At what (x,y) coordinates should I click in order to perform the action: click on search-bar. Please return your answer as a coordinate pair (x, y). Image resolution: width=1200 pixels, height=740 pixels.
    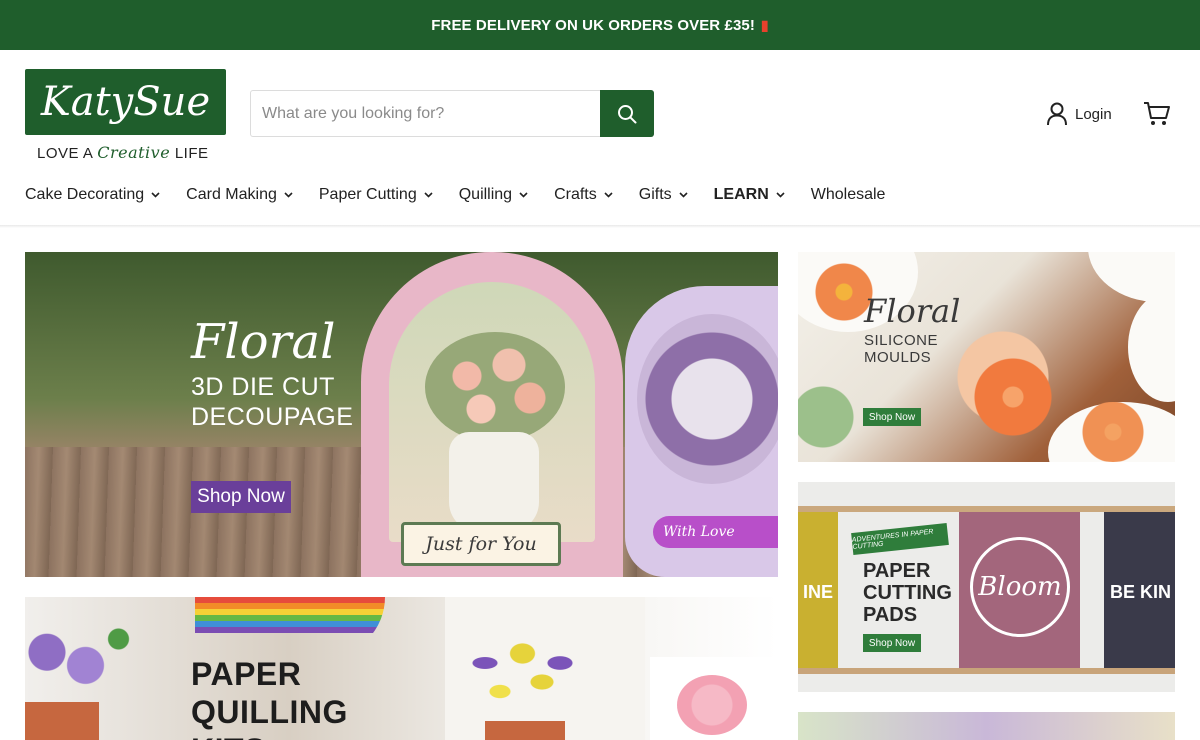
    Looking at the image, I should click on (452, 113).